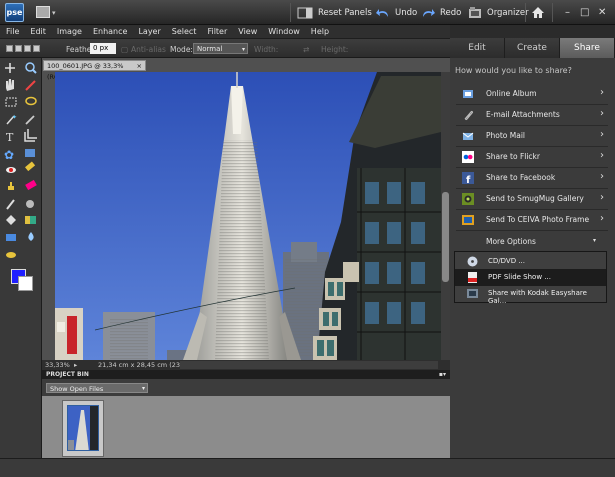 This screenshot has height=477, width=615. I want to click on tool-icons: ✦ T ✿, so click(20, 160).